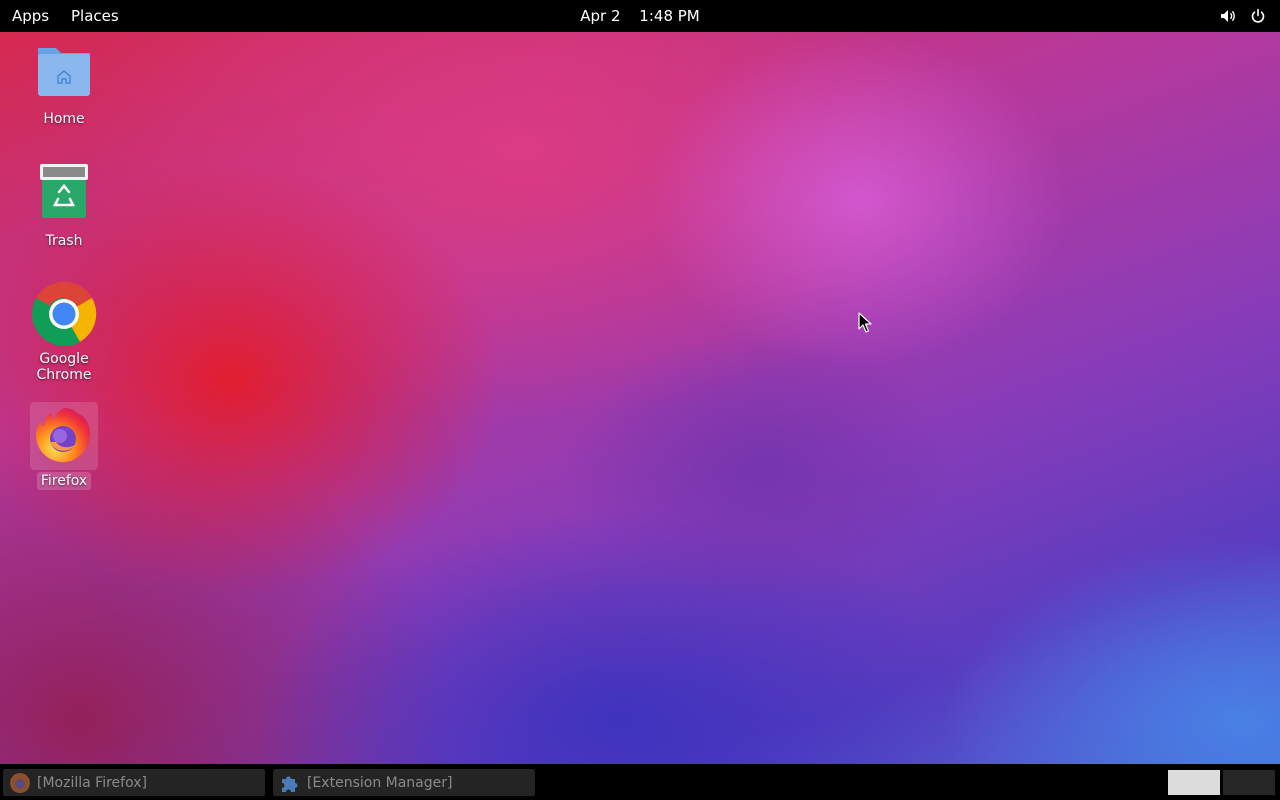 The image size is (1280, 800). What do you see at coordinates (380, 782) in the screenshot?
I see `taskbar-item-label: [Extension Manager]` at bounding box center [380, 782].